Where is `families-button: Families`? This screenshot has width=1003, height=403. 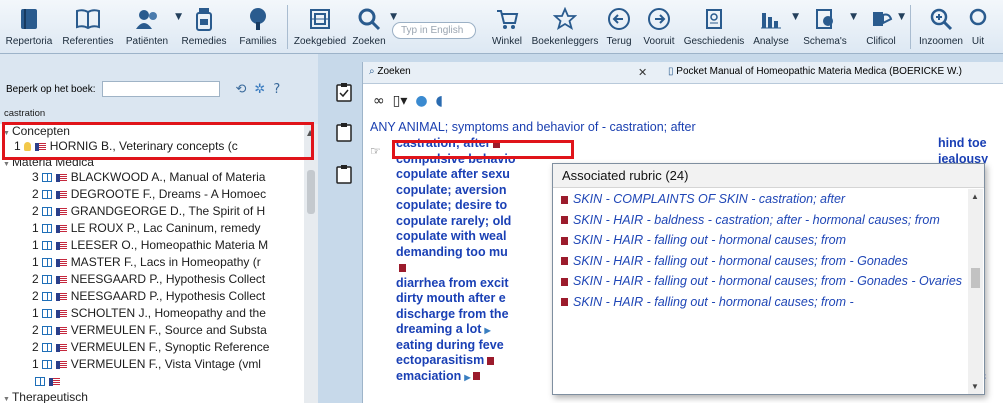 families-button: Families is located at coordinates (258, 26).